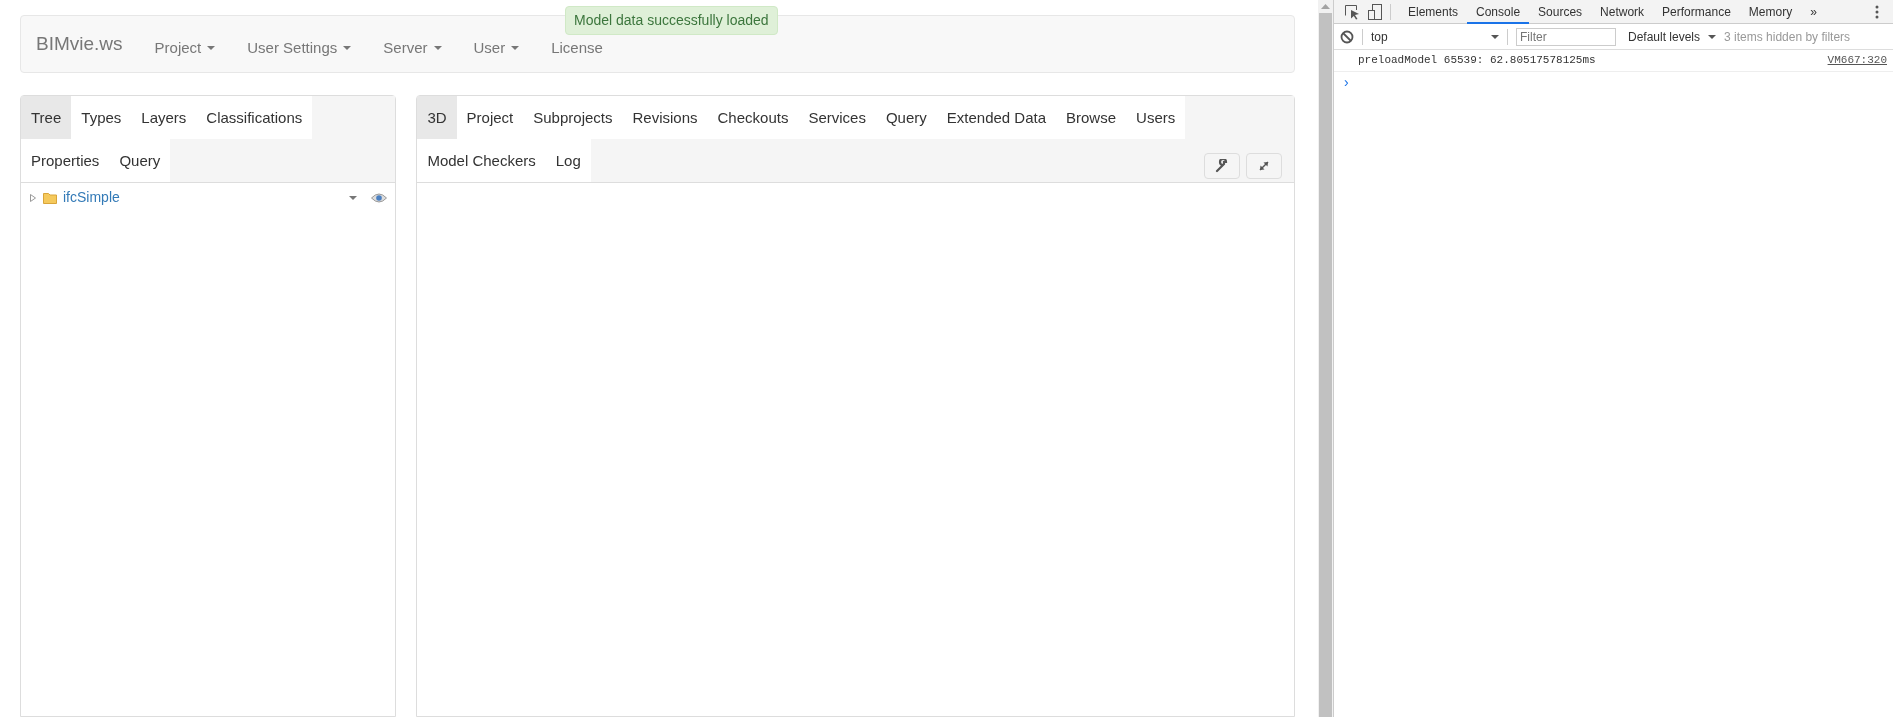  Describe the element at coordinates (1156, 117) in the screenshot. I see `tab: Users` at that location.